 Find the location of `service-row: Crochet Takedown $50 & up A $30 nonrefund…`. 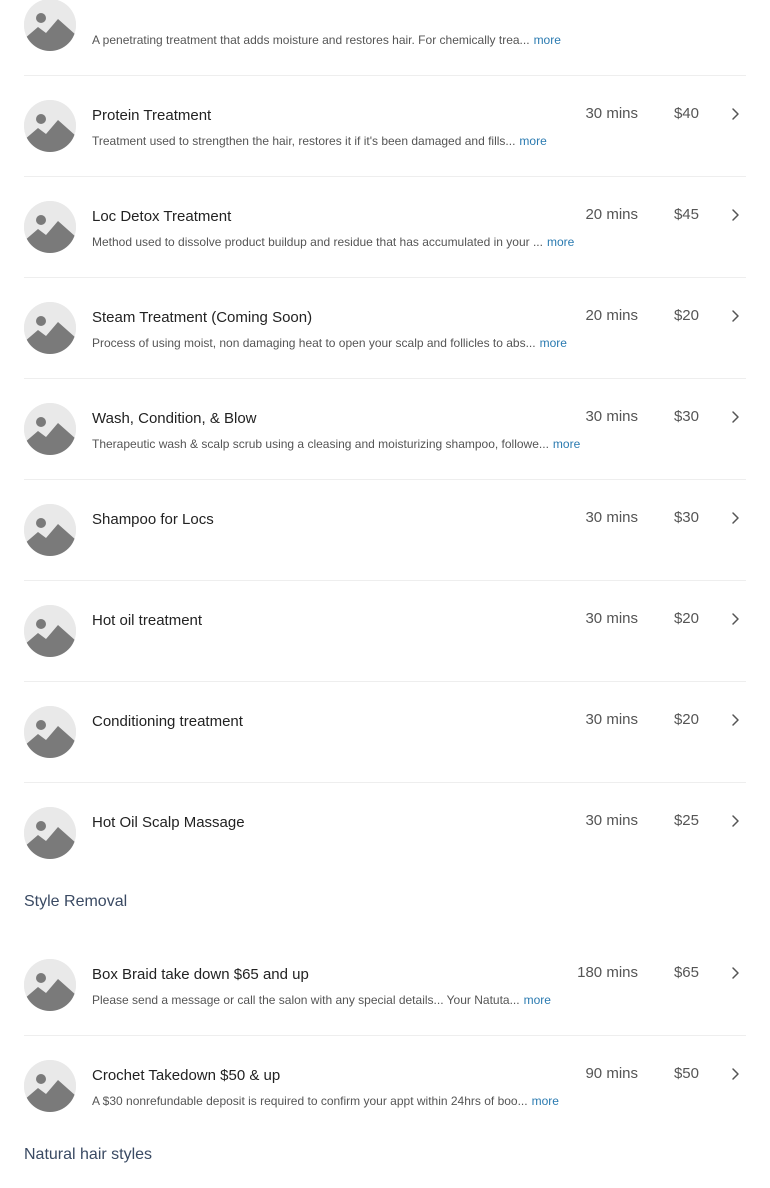

service-row: Crochet Takedown $50 & up A $30 nonrefund… is located at coordinates (385, 1086).